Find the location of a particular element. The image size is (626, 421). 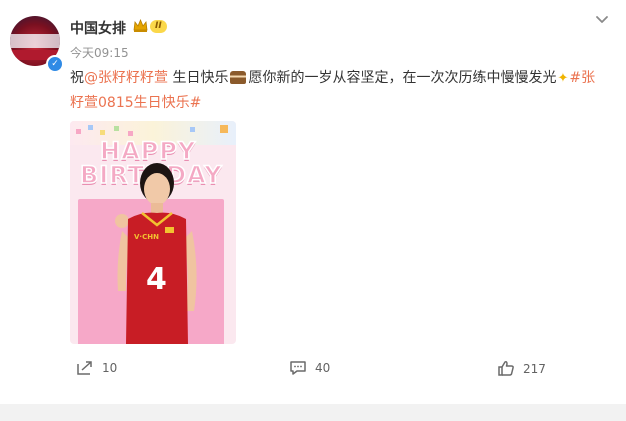

post-image: HAPPY BIRTHDAY V·CHN 4 is located at coordinates (153, 232).